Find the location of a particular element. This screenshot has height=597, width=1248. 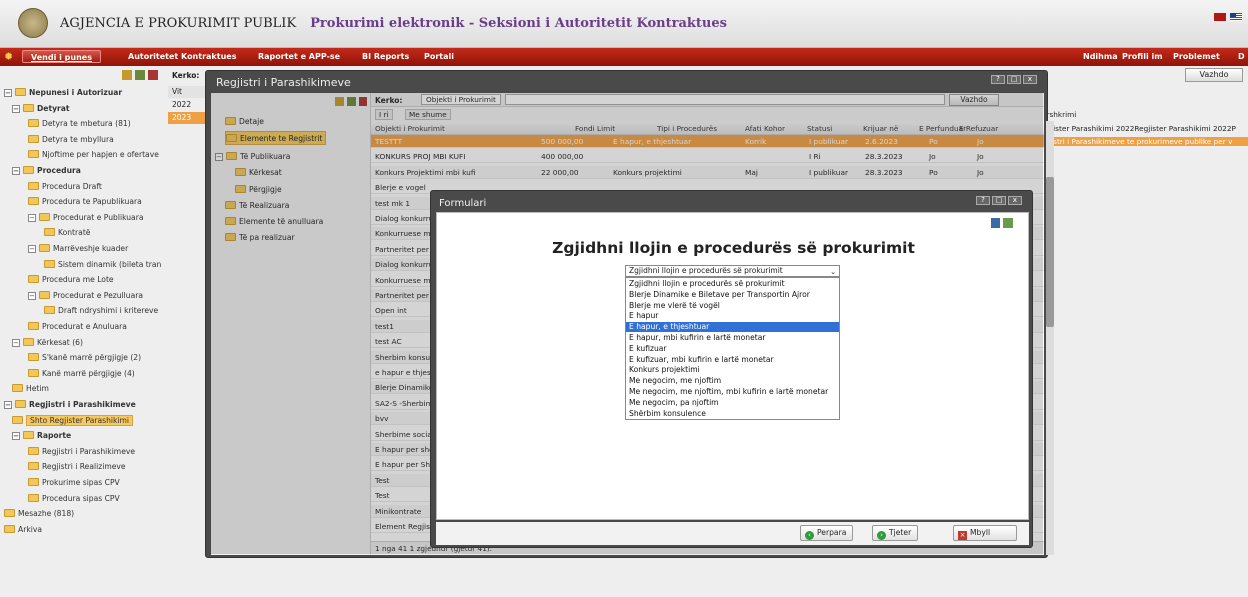

dropdown-option: Shërbim konsulence is located at coordinates (732, 414).